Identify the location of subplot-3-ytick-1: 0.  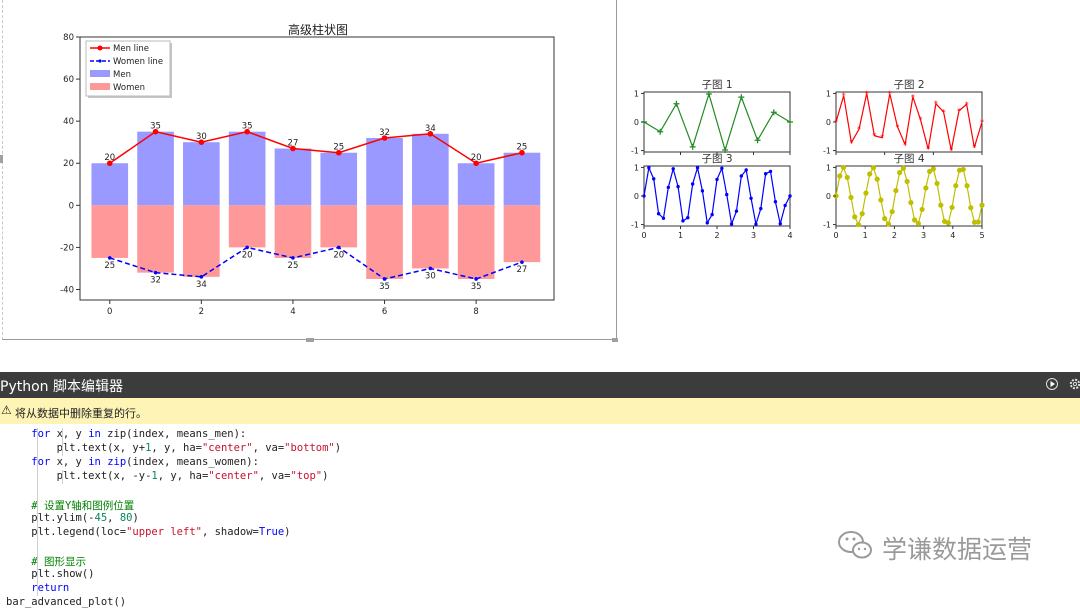
(636, 196).